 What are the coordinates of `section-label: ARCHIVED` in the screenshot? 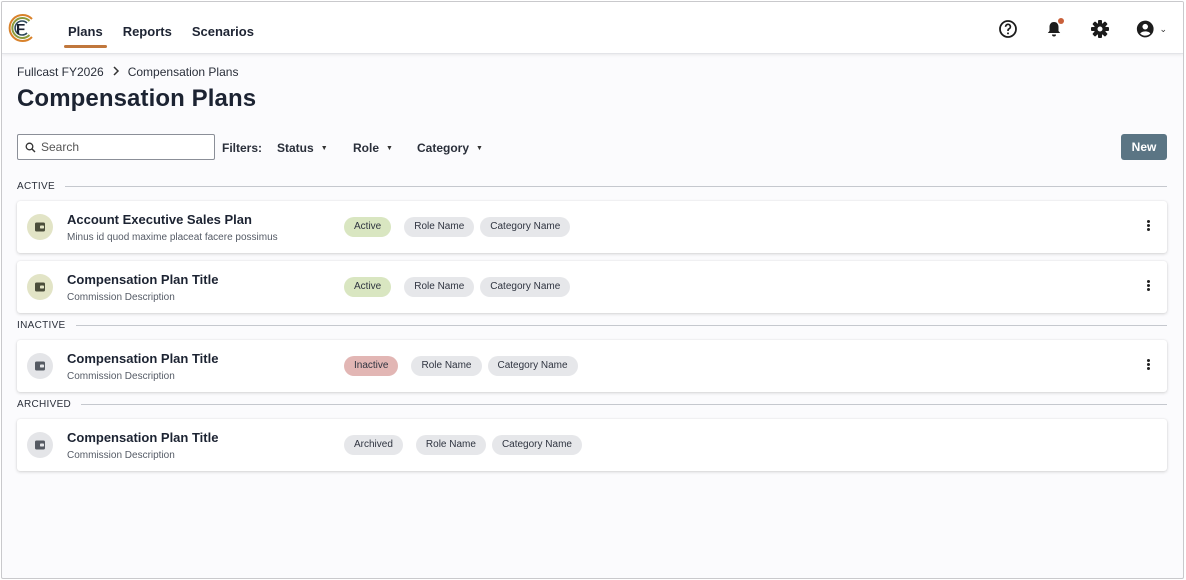 It's located at (44, 404).